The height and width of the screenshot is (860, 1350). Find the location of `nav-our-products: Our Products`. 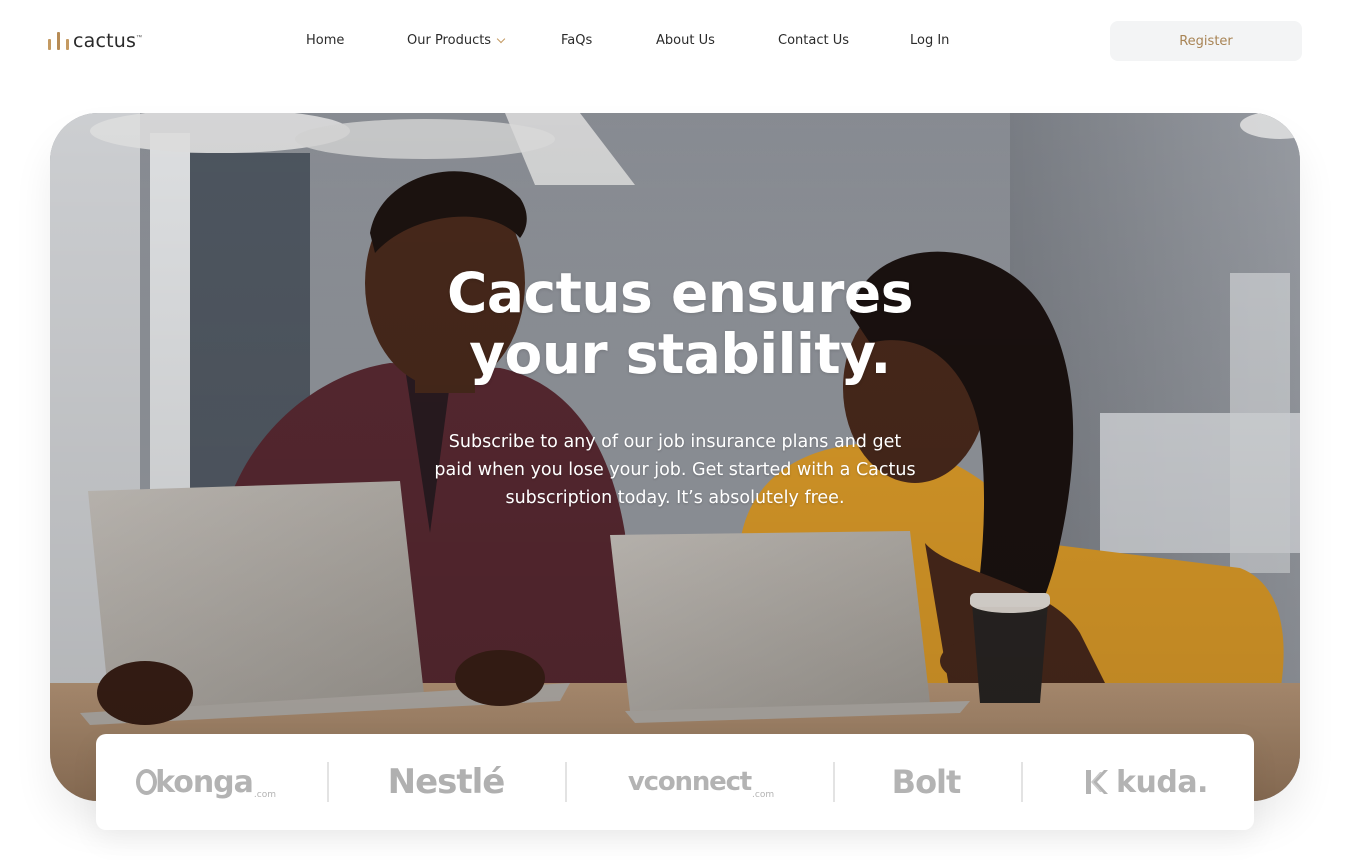

nav-our-products: Our Products is located at coordinates (456, 41).